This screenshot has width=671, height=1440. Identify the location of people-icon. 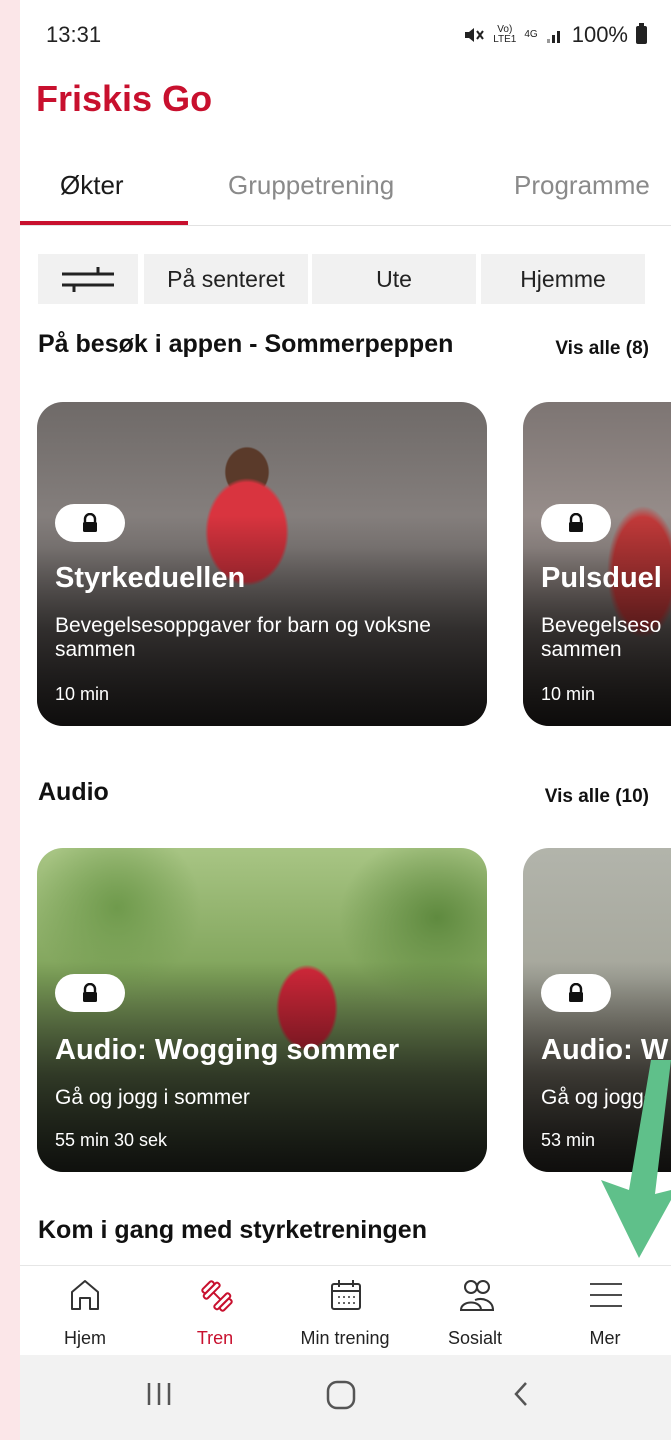
(477, 1295).